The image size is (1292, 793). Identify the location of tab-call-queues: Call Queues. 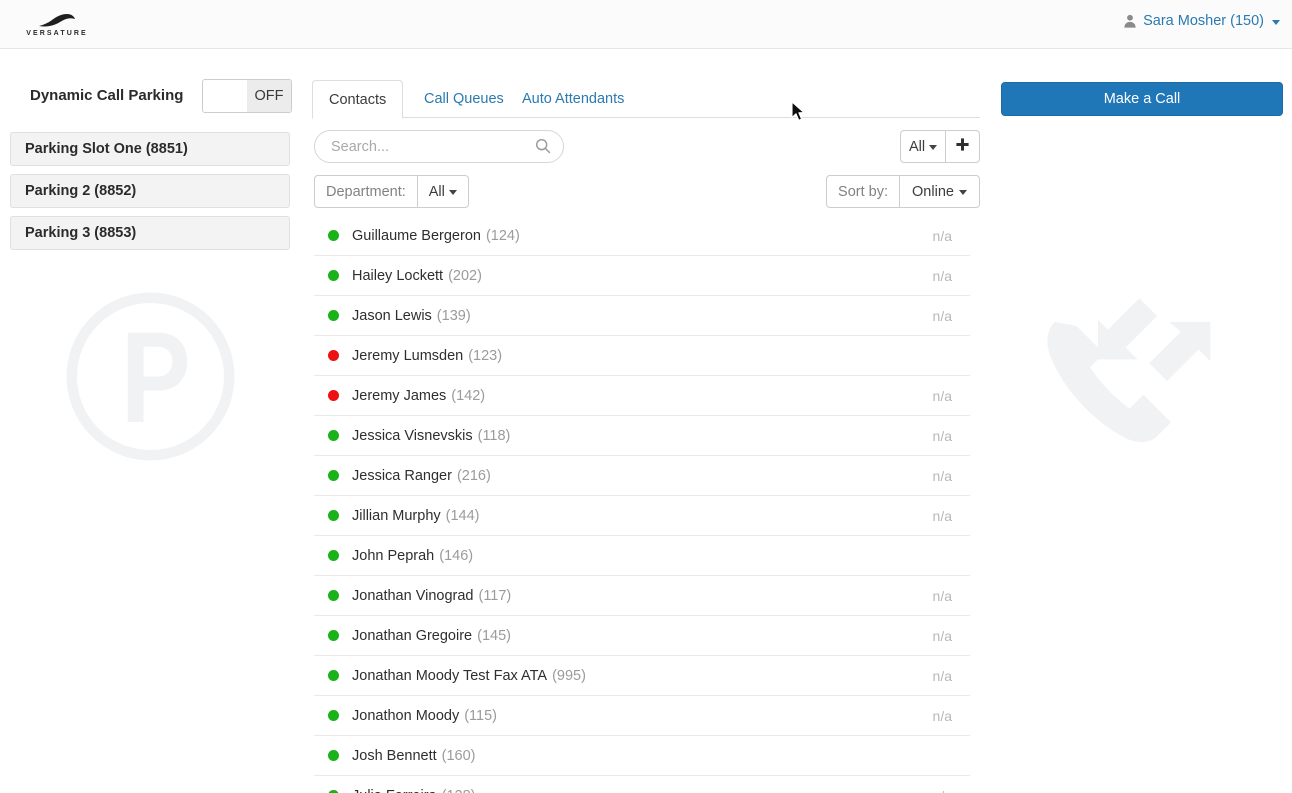
(464, 99).